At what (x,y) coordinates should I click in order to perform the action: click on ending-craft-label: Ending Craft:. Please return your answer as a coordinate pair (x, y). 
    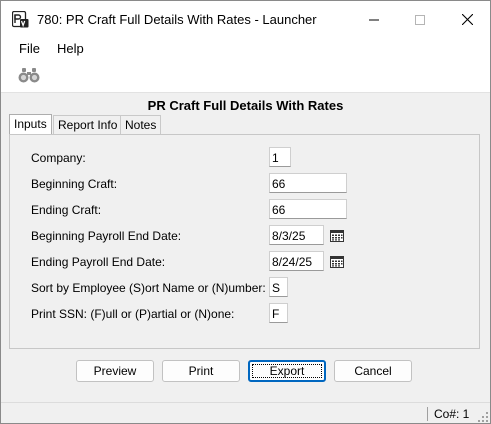
    Looking at the image, I should click on (66, 210).